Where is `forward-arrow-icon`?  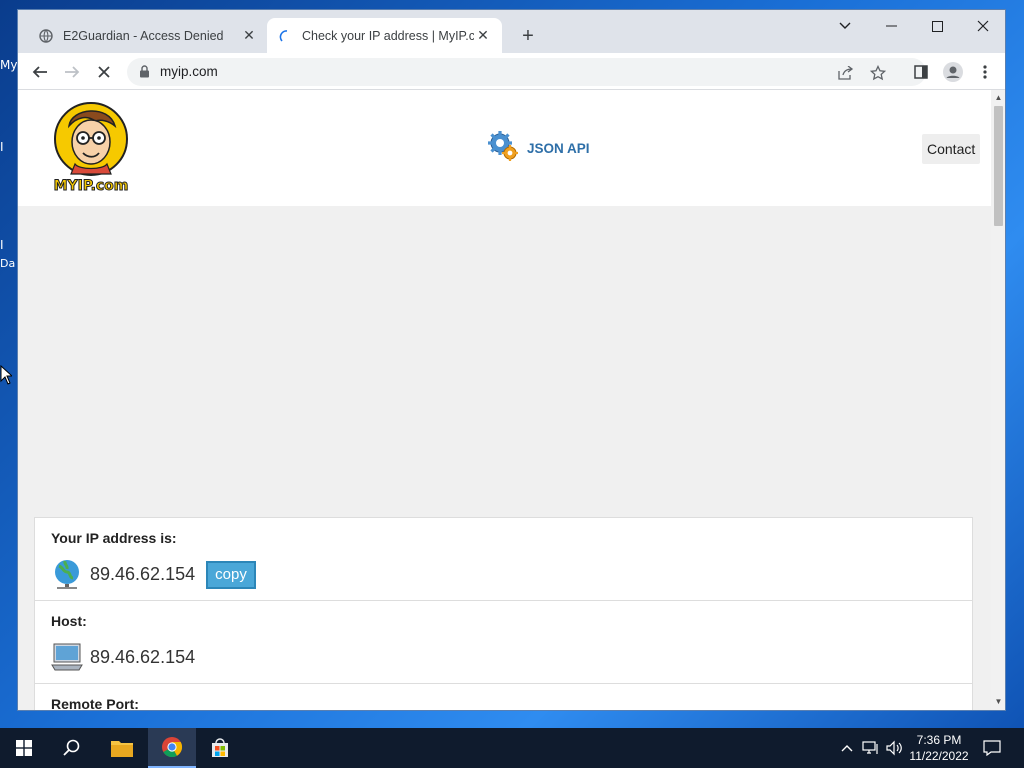 forward-arrow-icon is located at coordinates (72, 72).